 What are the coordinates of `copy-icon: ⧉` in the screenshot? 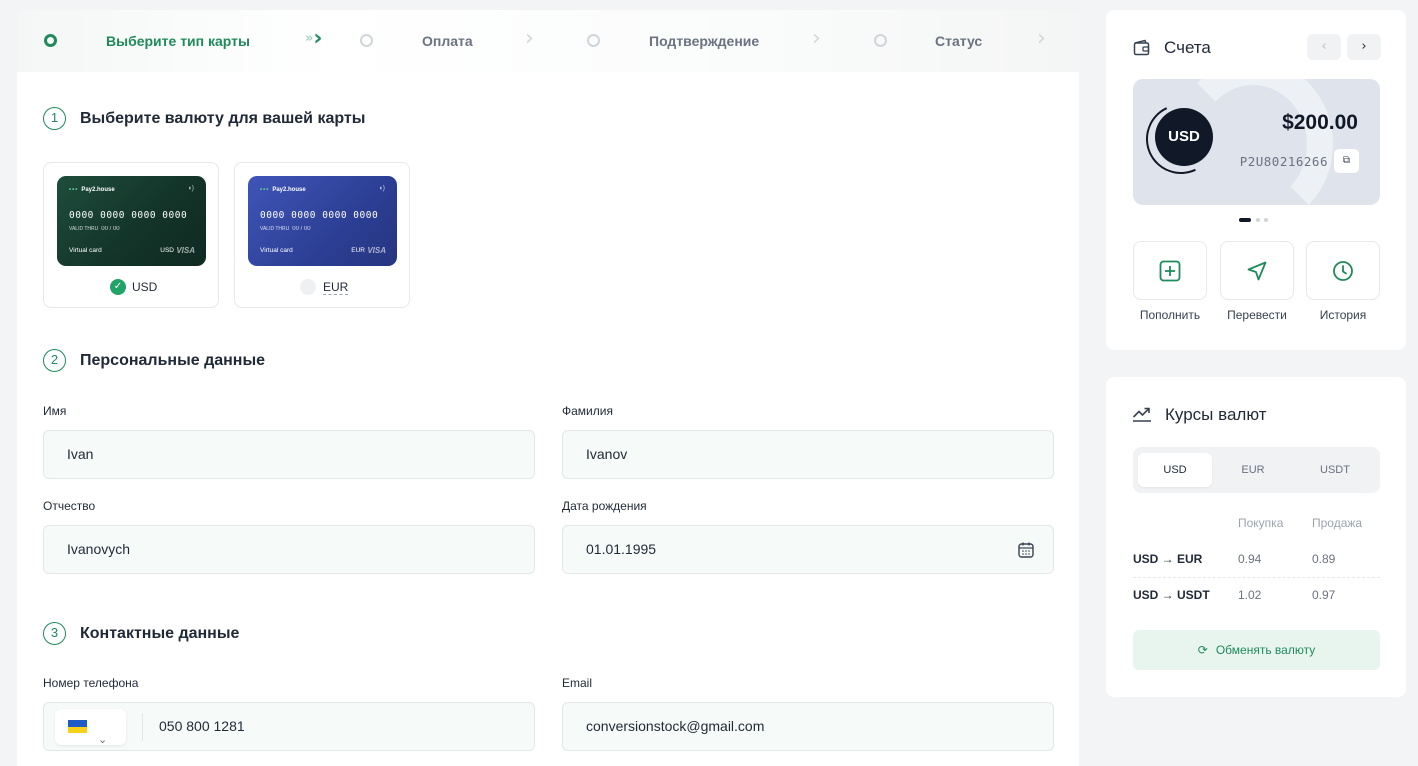 It's located at (1346, 161).